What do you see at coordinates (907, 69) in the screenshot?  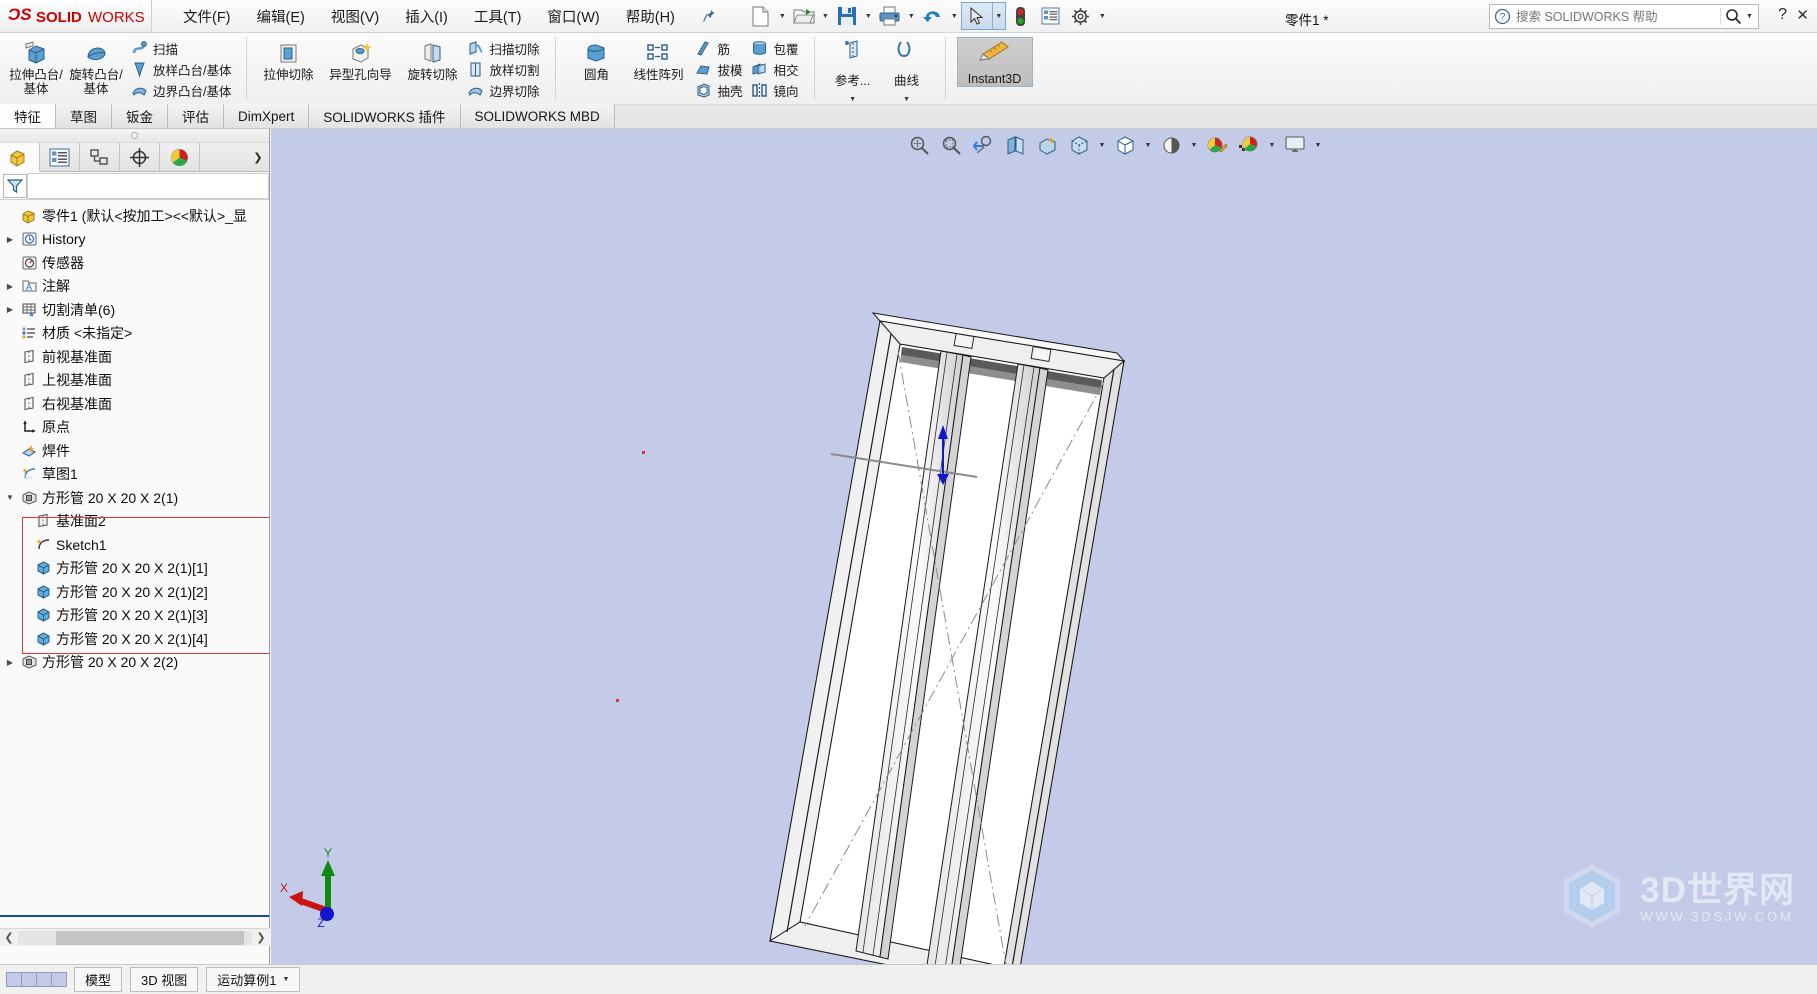 I see `curves-command: 曲线 ▼` at bounding box center [907, 69].